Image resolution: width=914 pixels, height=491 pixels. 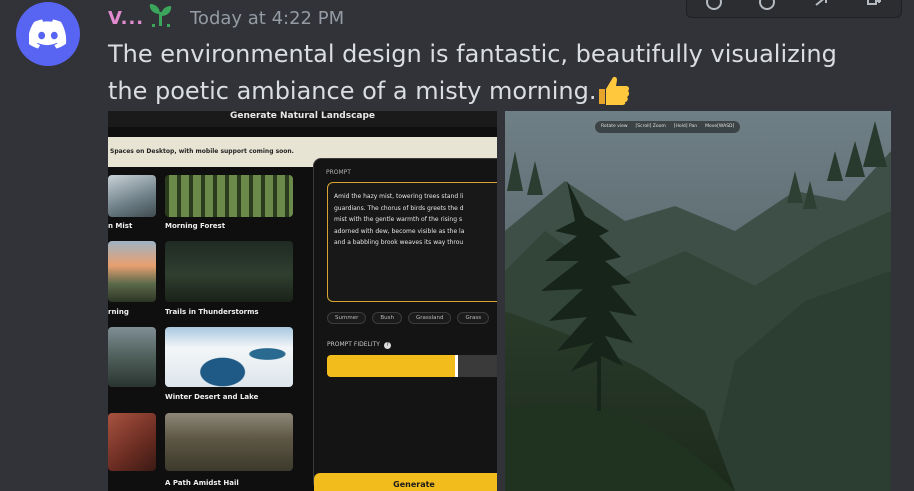 I want to click on gallery-thumb-morning, so click(x=132, y=271).